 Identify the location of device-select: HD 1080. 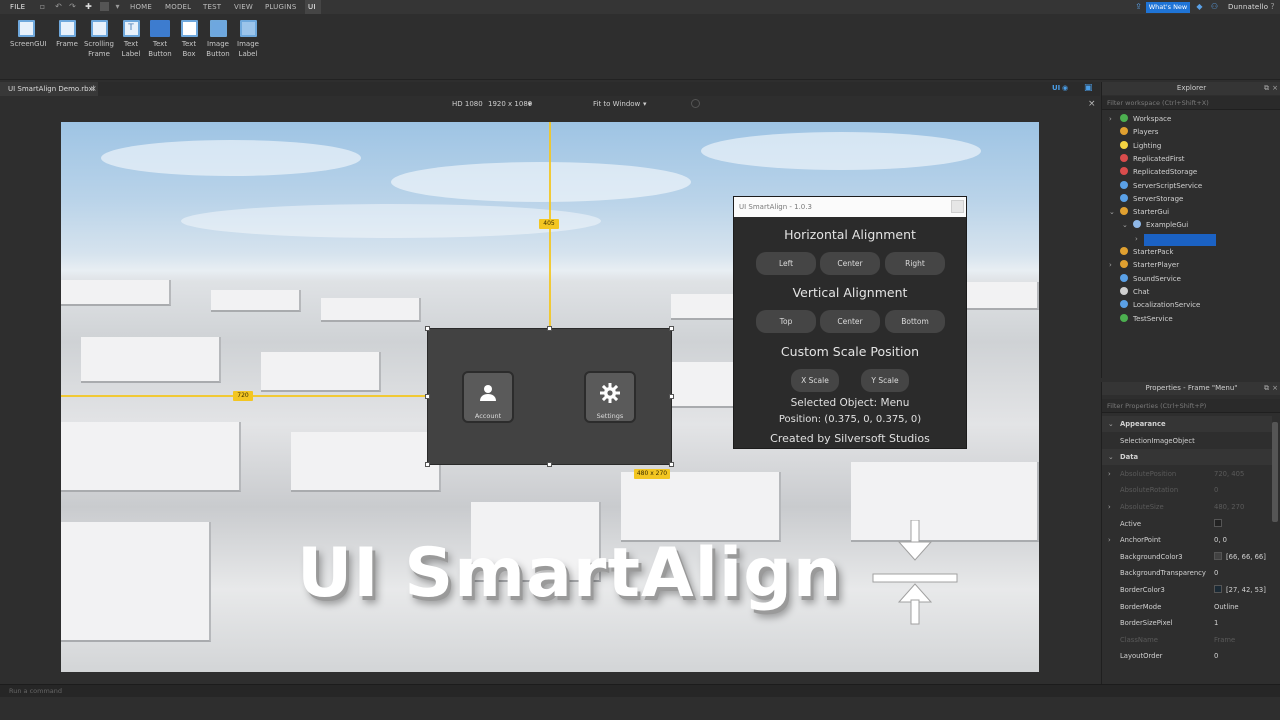
(467, 104).